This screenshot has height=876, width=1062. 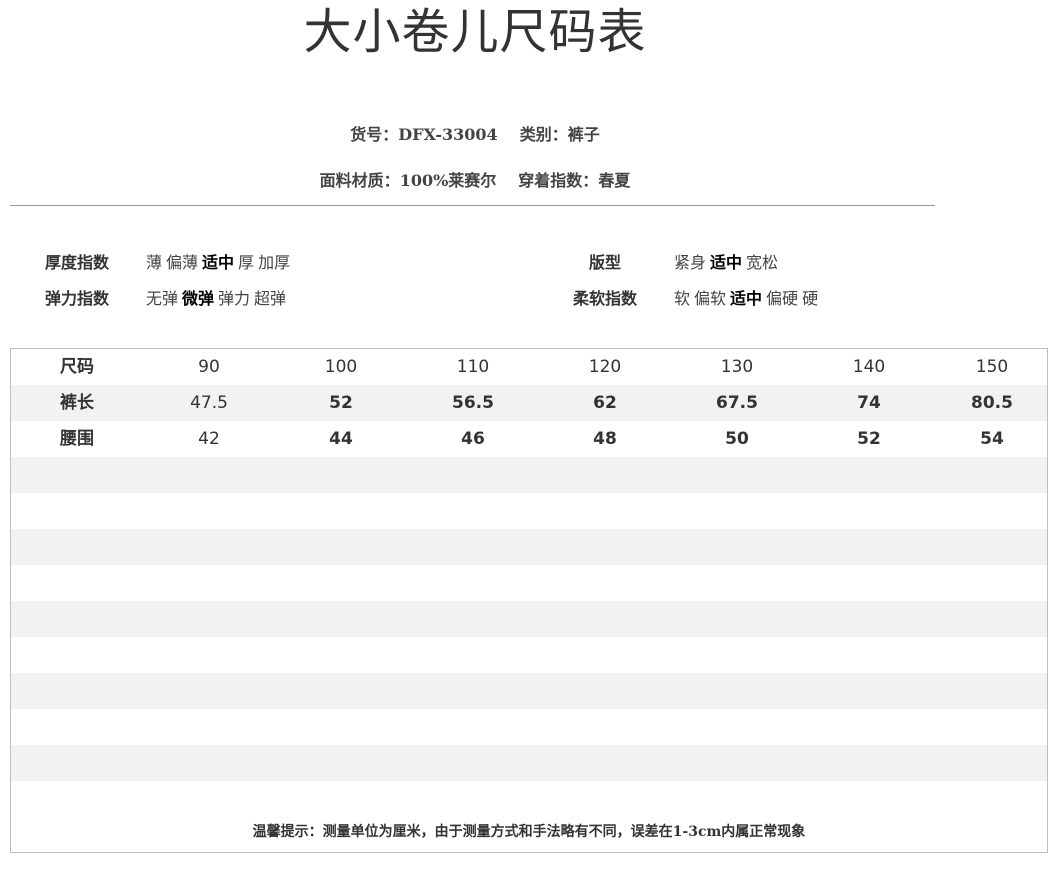 I want to click on elasticity-label: 弹力指数, so click(x=76, y=298).